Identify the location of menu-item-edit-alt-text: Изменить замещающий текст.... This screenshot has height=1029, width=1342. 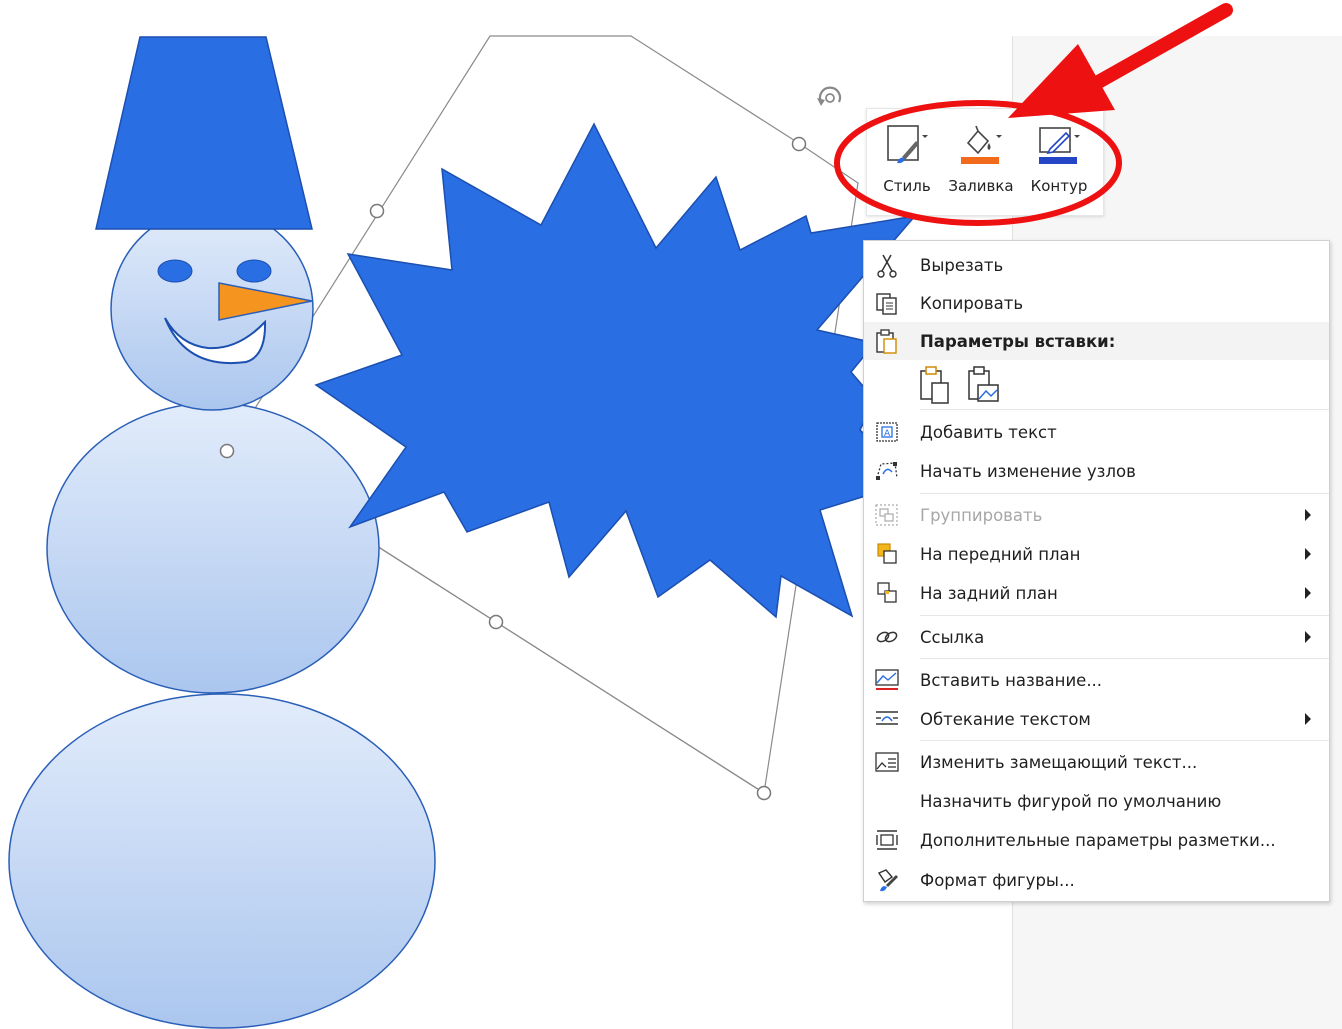
(1096, 762).